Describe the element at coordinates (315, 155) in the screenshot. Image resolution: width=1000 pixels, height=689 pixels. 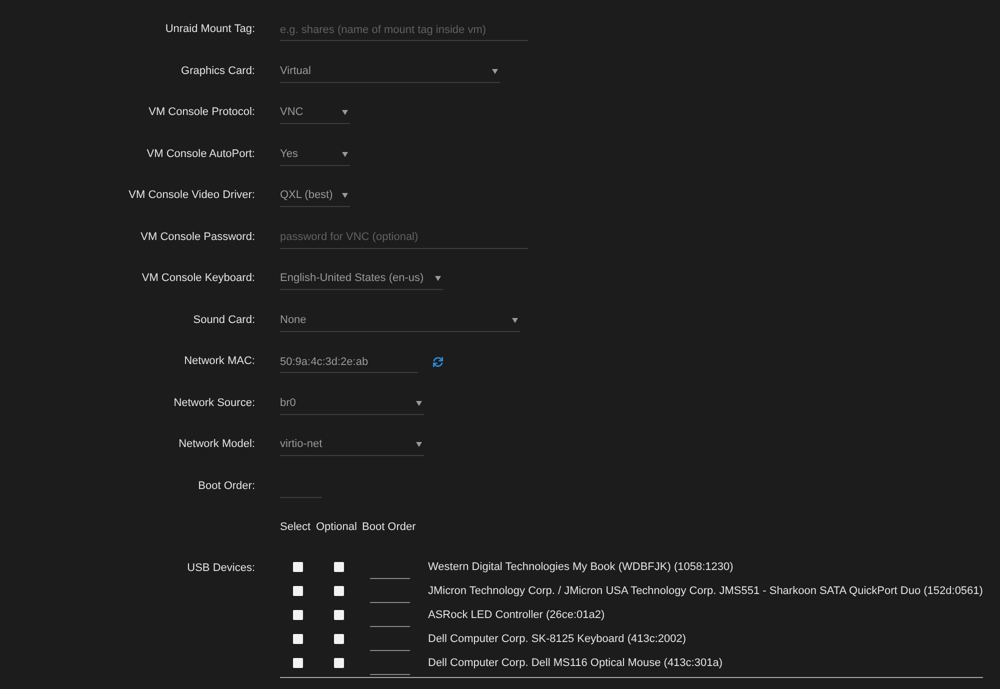
I see `select-field: Yes` at that location.